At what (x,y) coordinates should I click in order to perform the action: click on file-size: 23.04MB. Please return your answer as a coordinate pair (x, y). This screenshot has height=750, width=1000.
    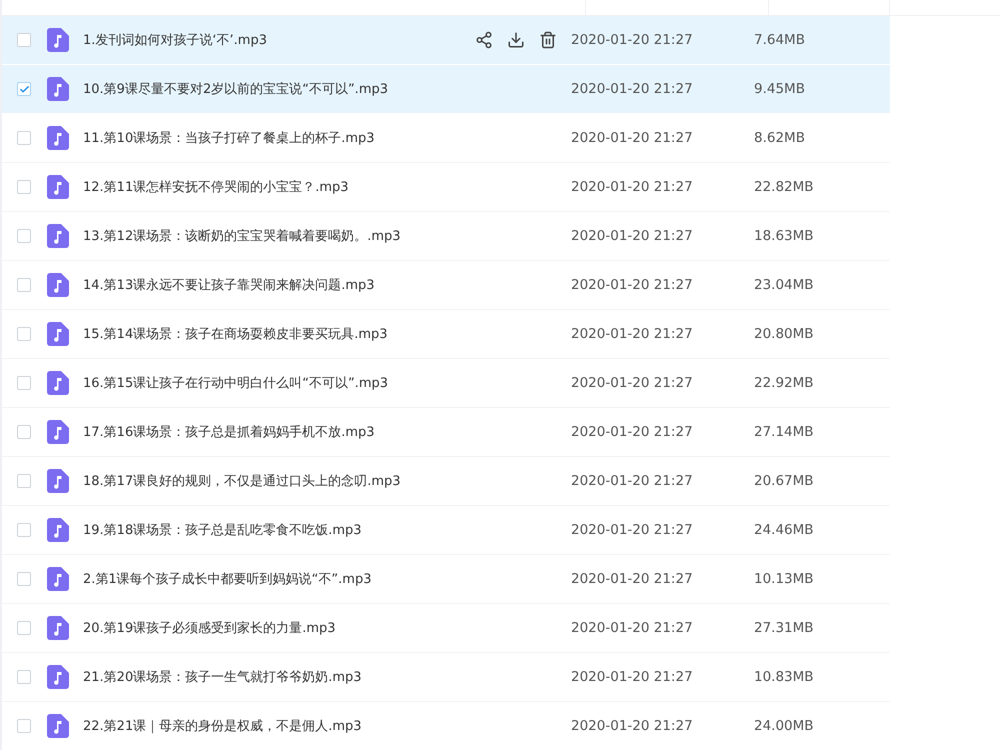
    Looking at the image, I should click on (784, 285).